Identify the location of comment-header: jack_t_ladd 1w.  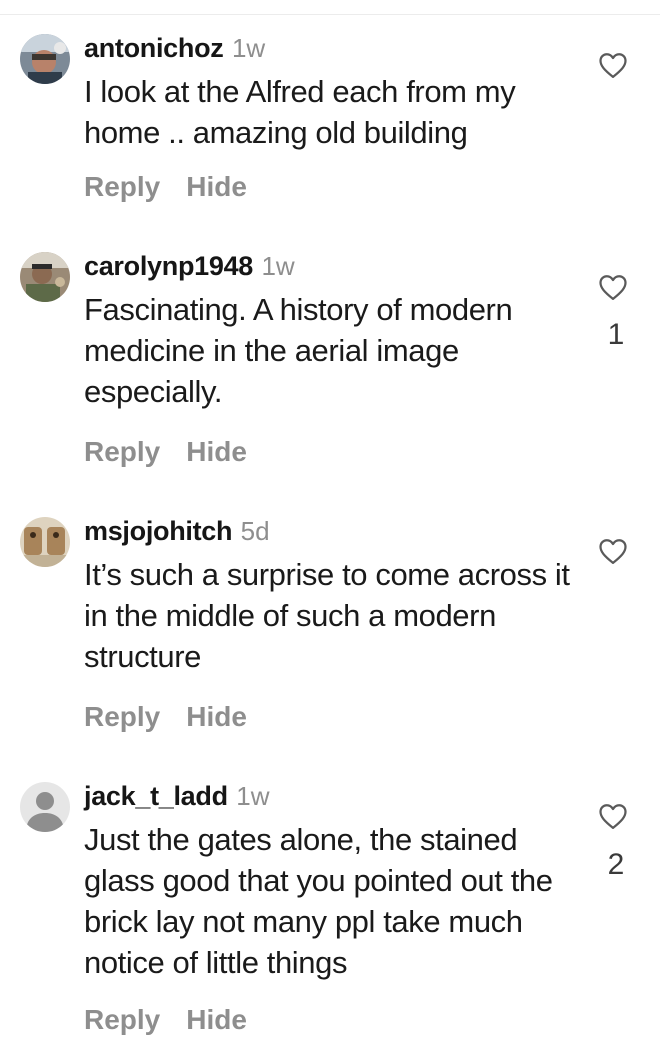
(176, 798).